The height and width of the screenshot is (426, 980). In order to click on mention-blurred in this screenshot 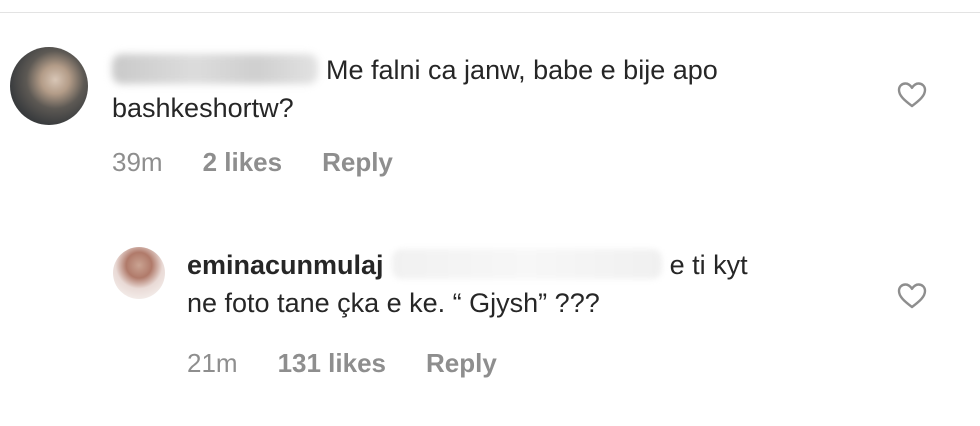, I will do `click(526, 264)`.